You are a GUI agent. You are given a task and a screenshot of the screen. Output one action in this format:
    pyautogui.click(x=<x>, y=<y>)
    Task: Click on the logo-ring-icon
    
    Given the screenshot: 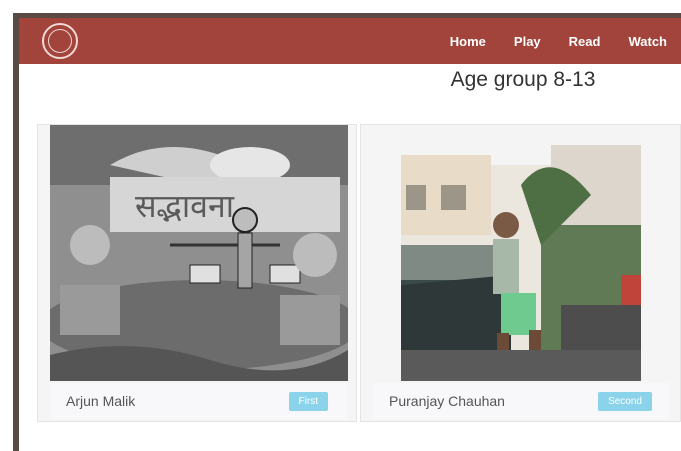 What is the action you would take?
    pyautogui.click(x=60, y=41)
    